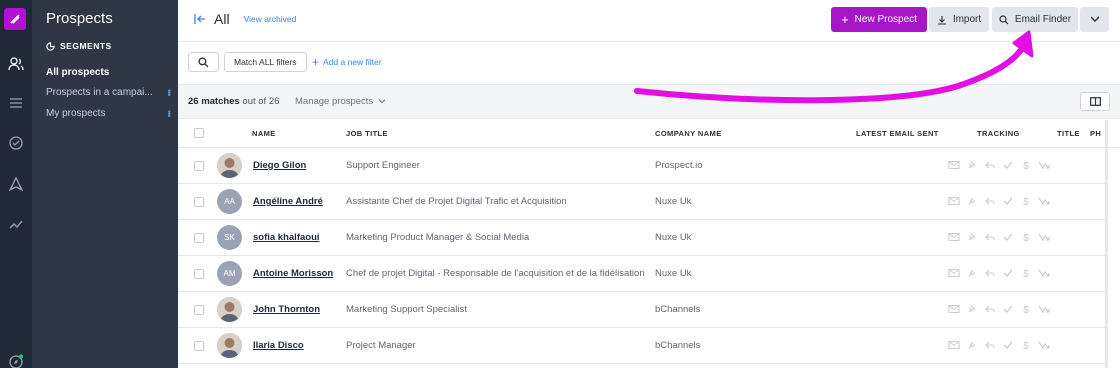 The height and width of the screenshot is (368, 1120). Describe the element at coordinates (16, 184) in the screenshot. I see `send-icon` at that location.